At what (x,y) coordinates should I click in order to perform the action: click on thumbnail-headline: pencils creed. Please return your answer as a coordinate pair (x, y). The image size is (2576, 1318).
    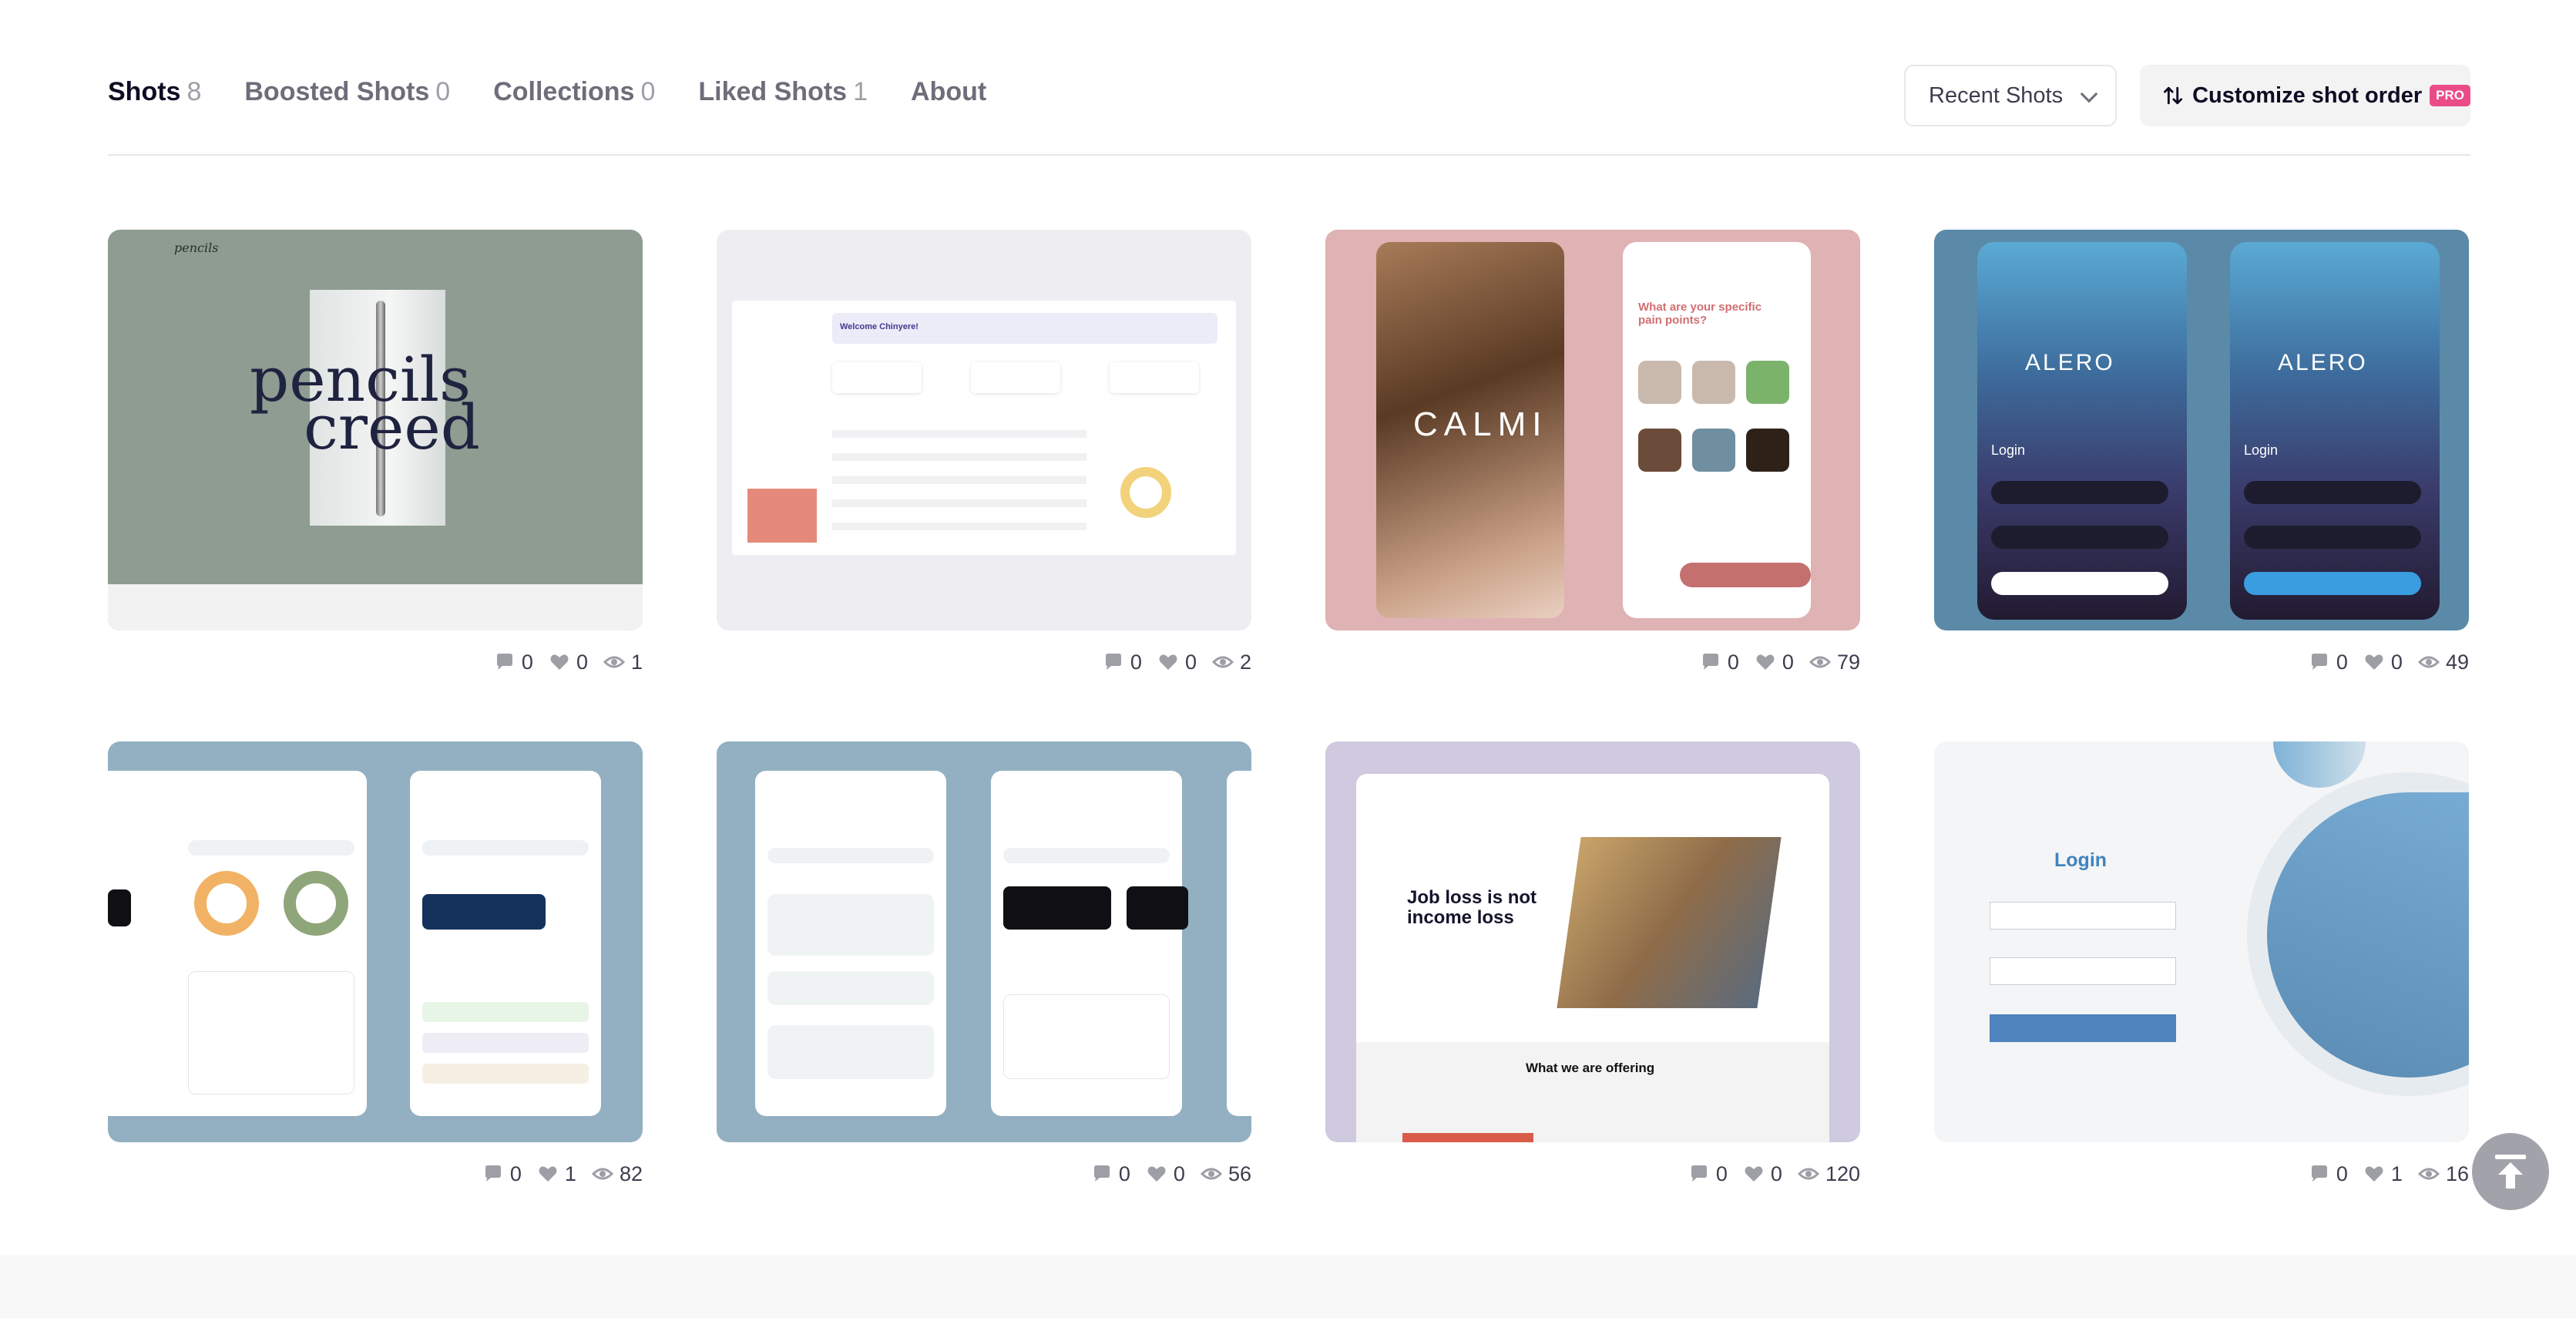
    Looking at the image, I should click on (365, 404).